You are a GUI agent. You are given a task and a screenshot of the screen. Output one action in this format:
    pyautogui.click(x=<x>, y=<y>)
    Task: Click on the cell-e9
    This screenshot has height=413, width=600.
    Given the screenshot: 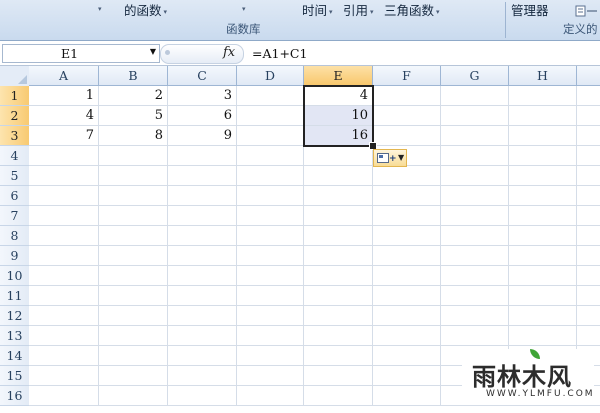 What is the action you would take?
    pyautogui.click(x=338, y=256)
    